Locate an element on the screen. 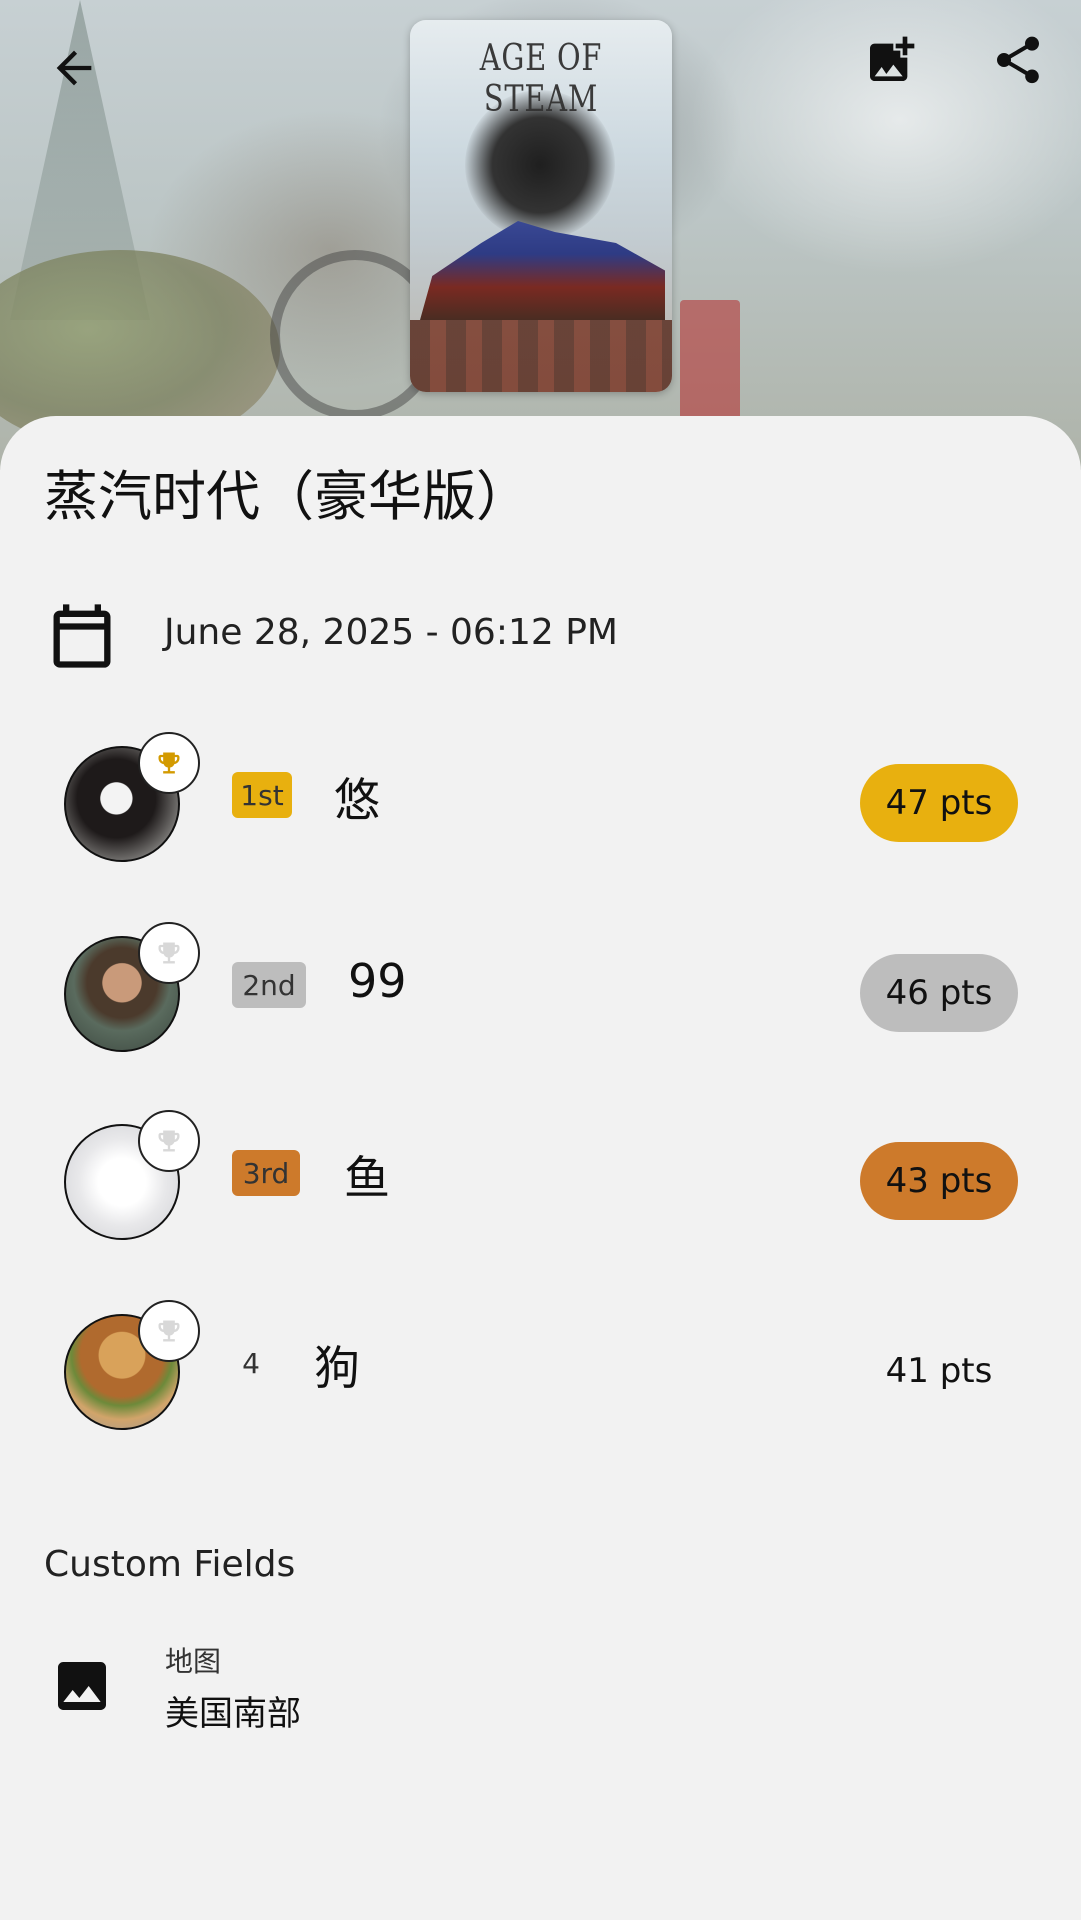 The height and width of the screenshot is (1920, 1081). player-row: 3rd 鱼 43 pts is located at coordinates (540, 1182).